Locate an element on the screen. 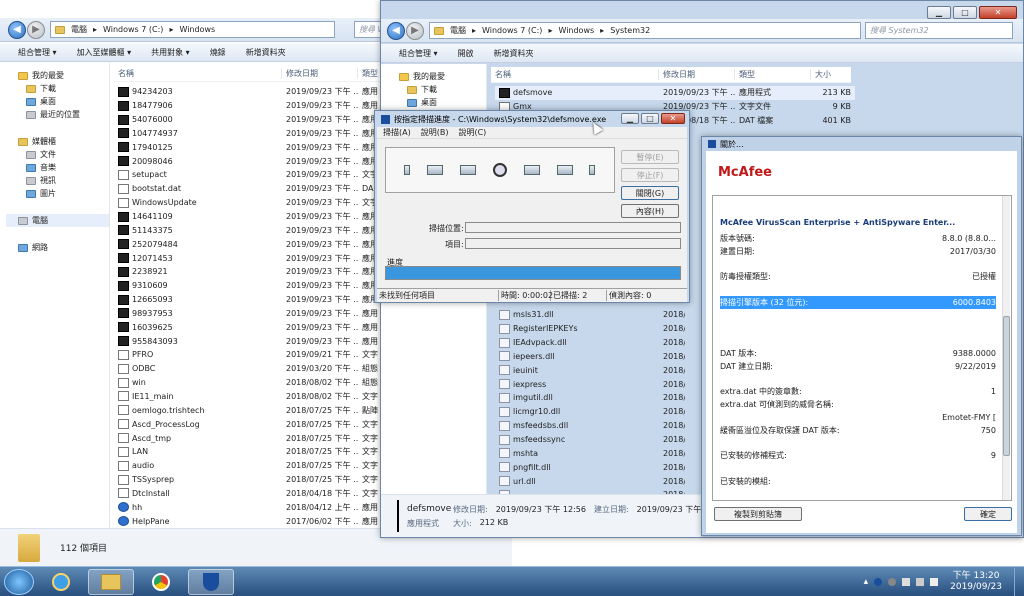 The image size is (1024, 596). file-row: hh 2018/04/12 上午 ... 應用 is located at coordinates (247, 507).